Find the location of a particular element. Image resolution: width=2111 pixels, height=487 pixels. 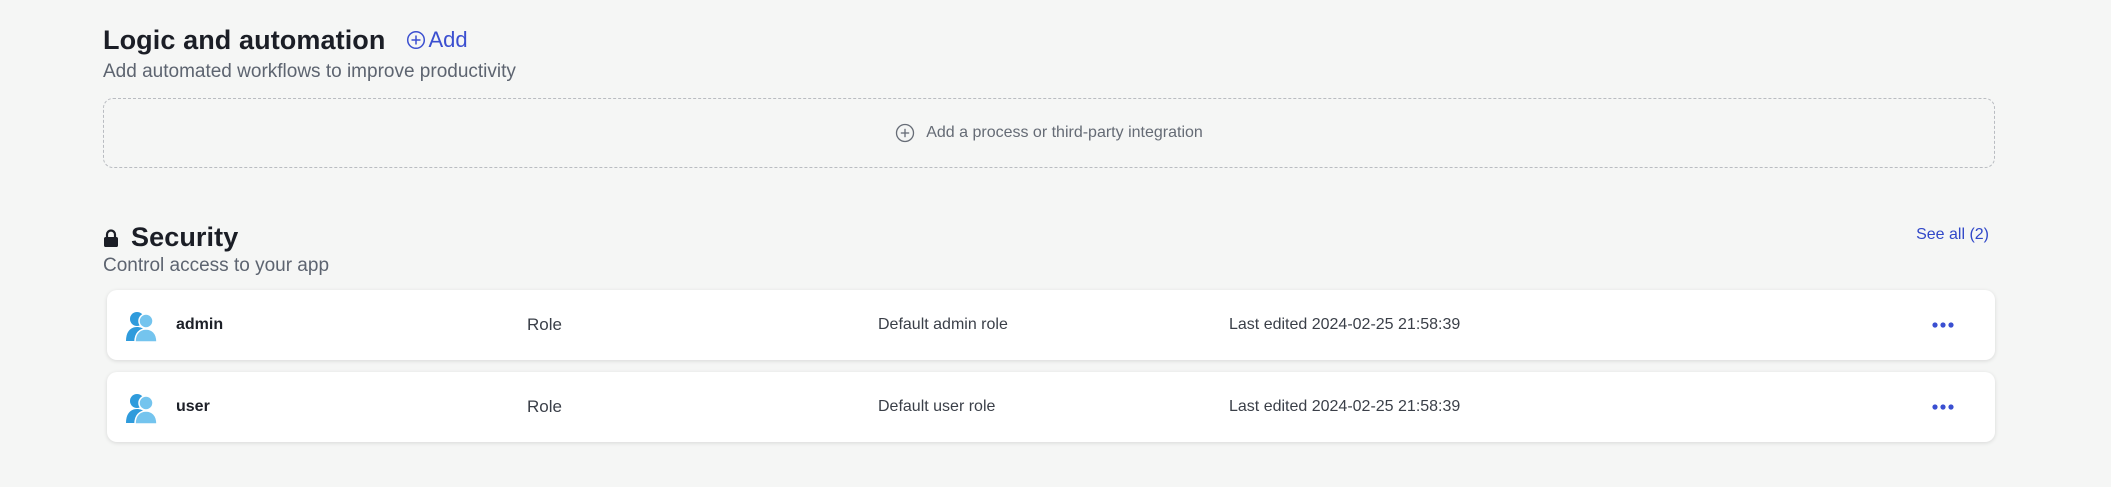

add-integration-label: Add a process or third-party integration is located at coordinates (1064, 132).